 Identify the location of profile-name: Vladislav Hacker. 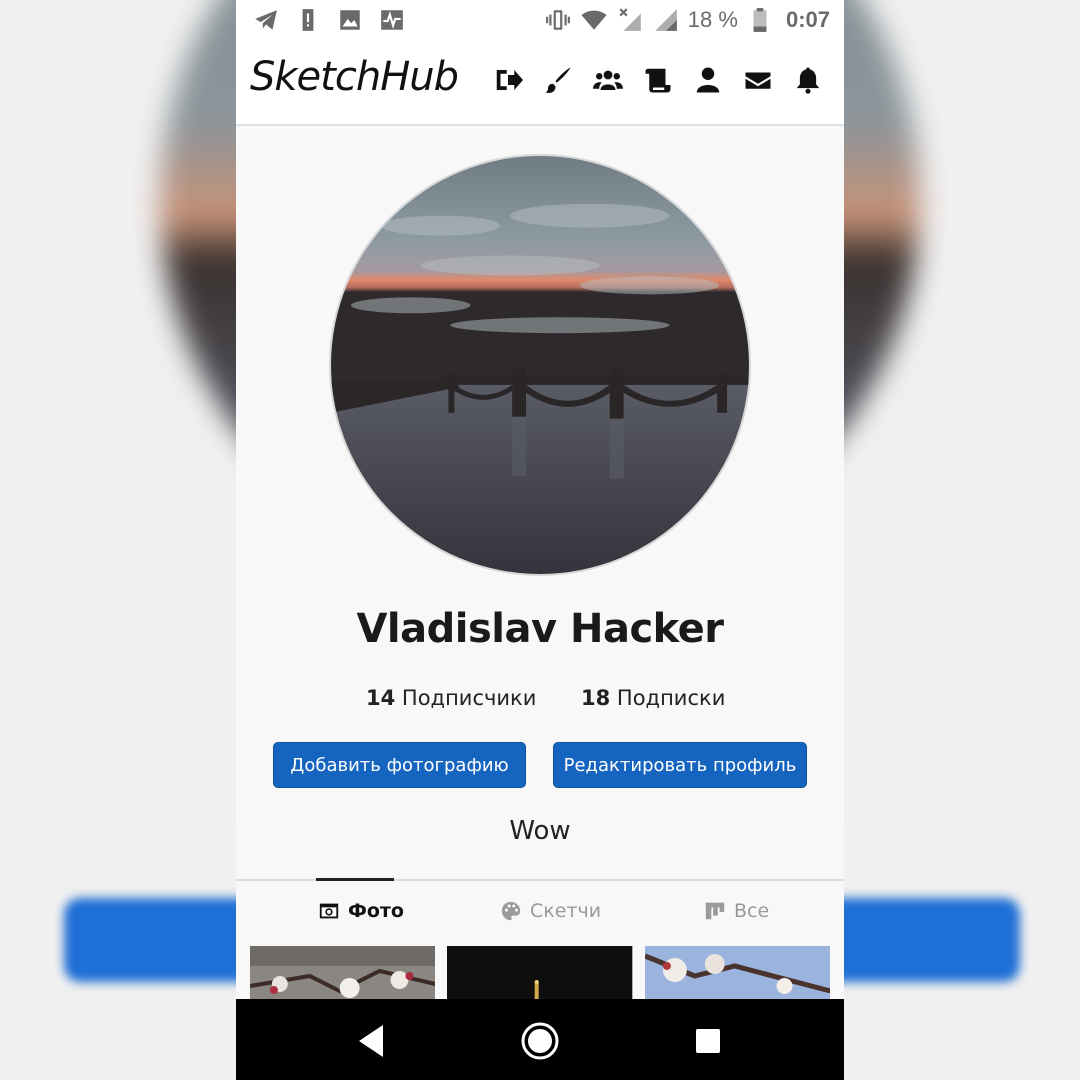
(540, 629).